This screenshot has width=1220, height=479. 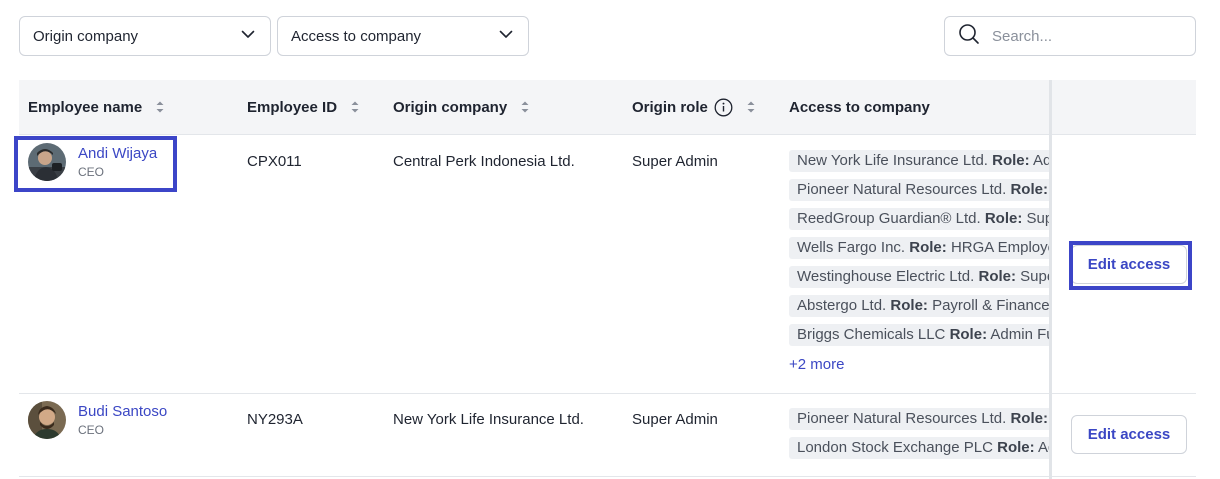 I want to click on info-icon, so click(x=723, y=107).